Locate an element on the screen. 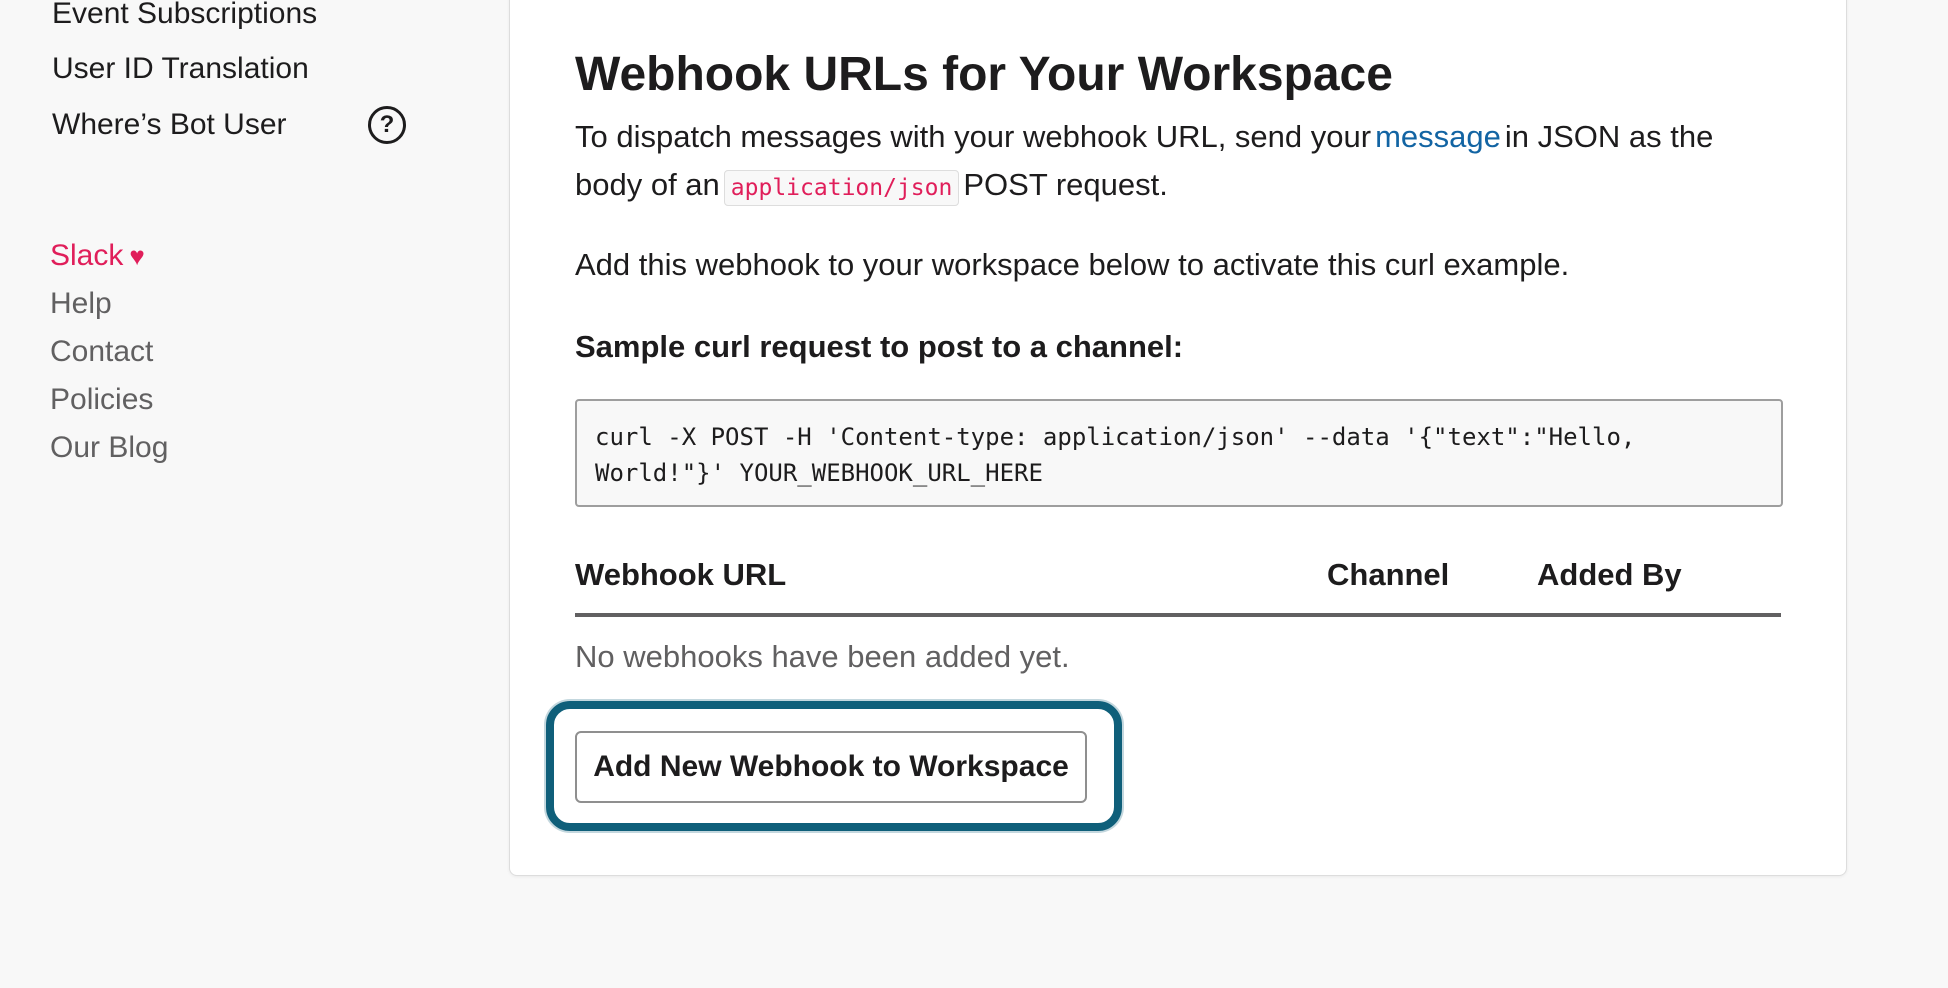 The width and height of the screenshot is (1948, 988). help-glyph: ? is located at coordinates (387, 124).